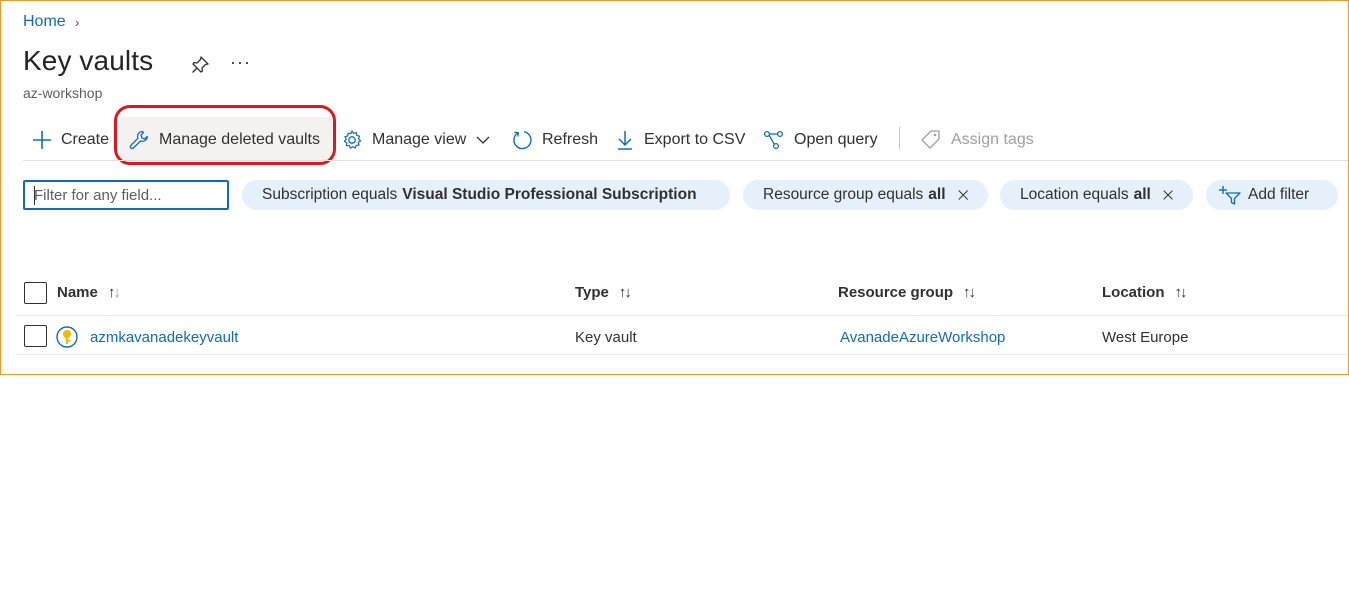 This screenshot has height=599, width=1349. What do you see at coordinates (85, 139) in the screenshot?
I see `create-label: Create` at bounding box center [85, 139].